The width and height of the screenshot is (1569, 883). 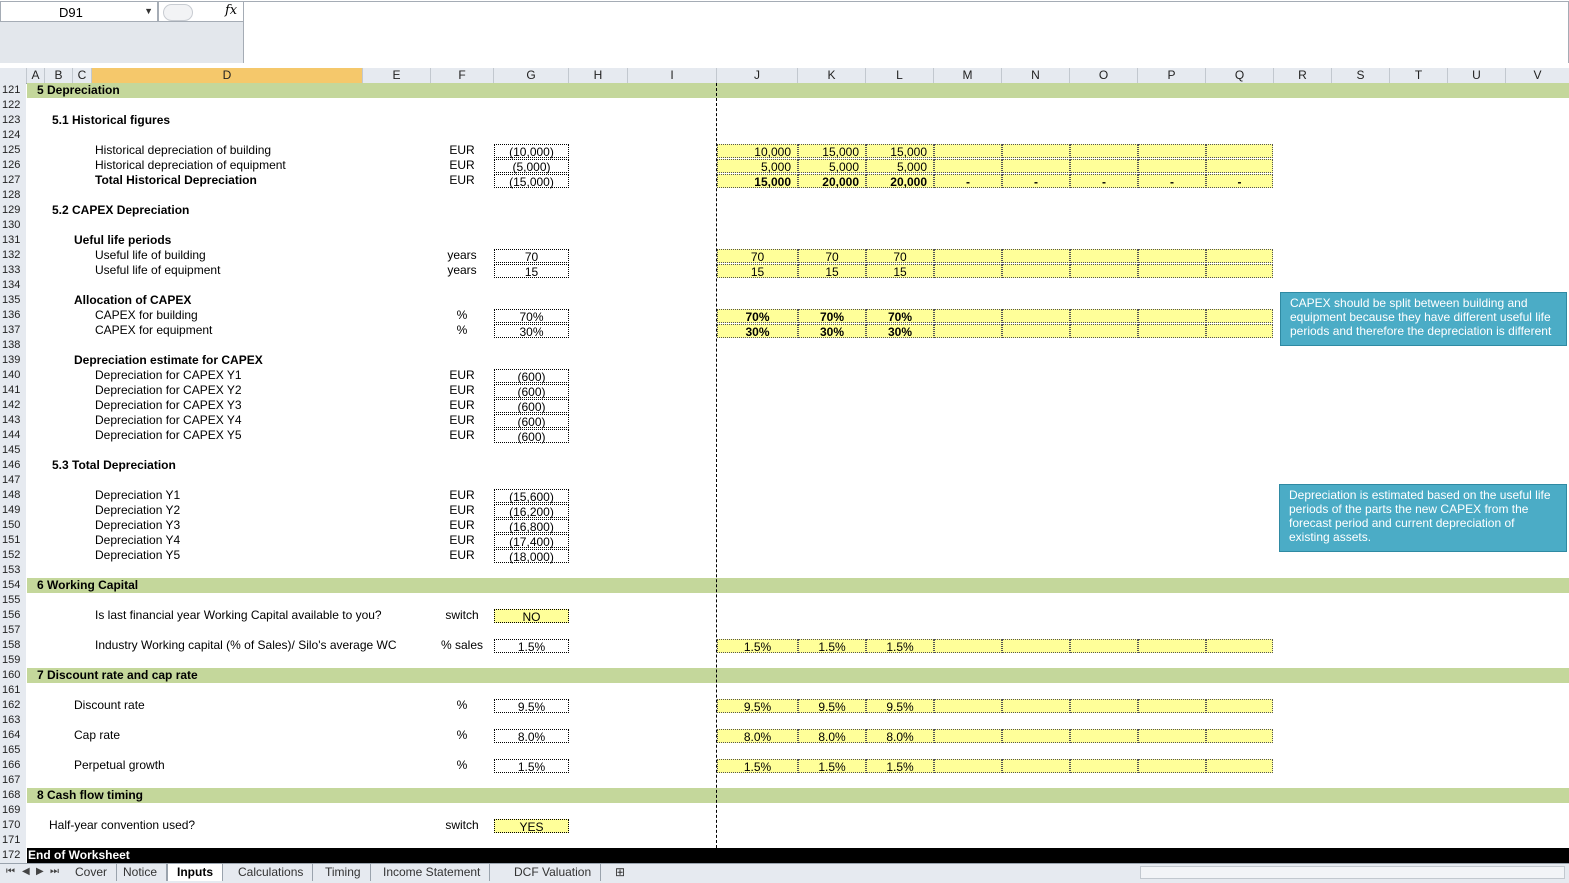 I want to click on column-header-g: G, so click(x=531, y=75).